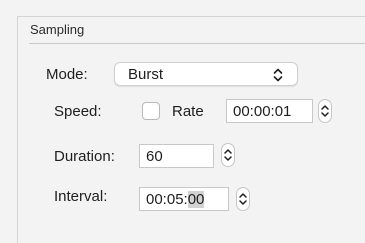  I want to click on interval-value-prefix: 00:05:, so click(167, 199).